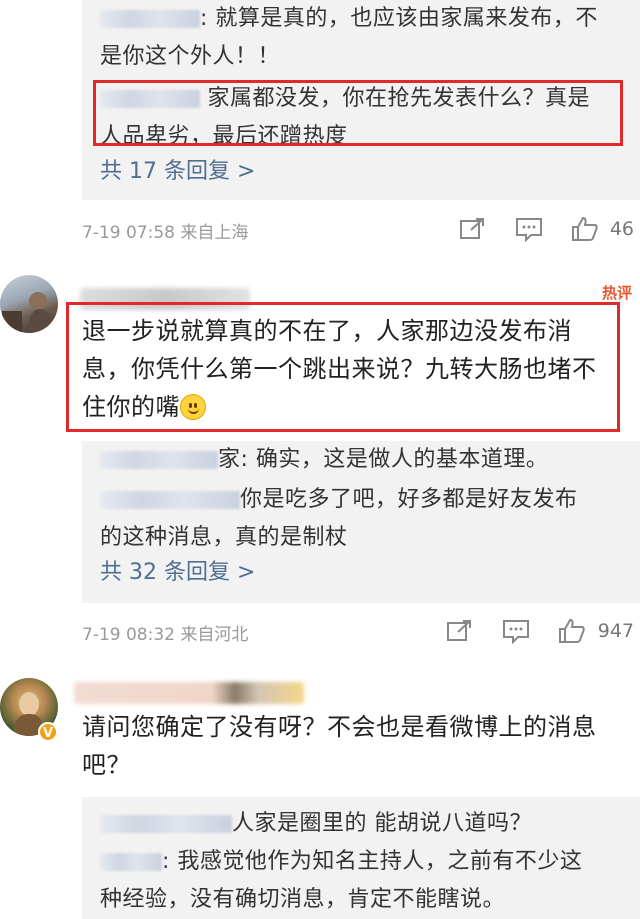 The width and height of the screenshot is (640, 919). What do you see at coordinates (399, 18) in the screenshot?
I see `reply-text: : 就算是真的，也应该由家属来发布，不` at bounding box center [399, 18].